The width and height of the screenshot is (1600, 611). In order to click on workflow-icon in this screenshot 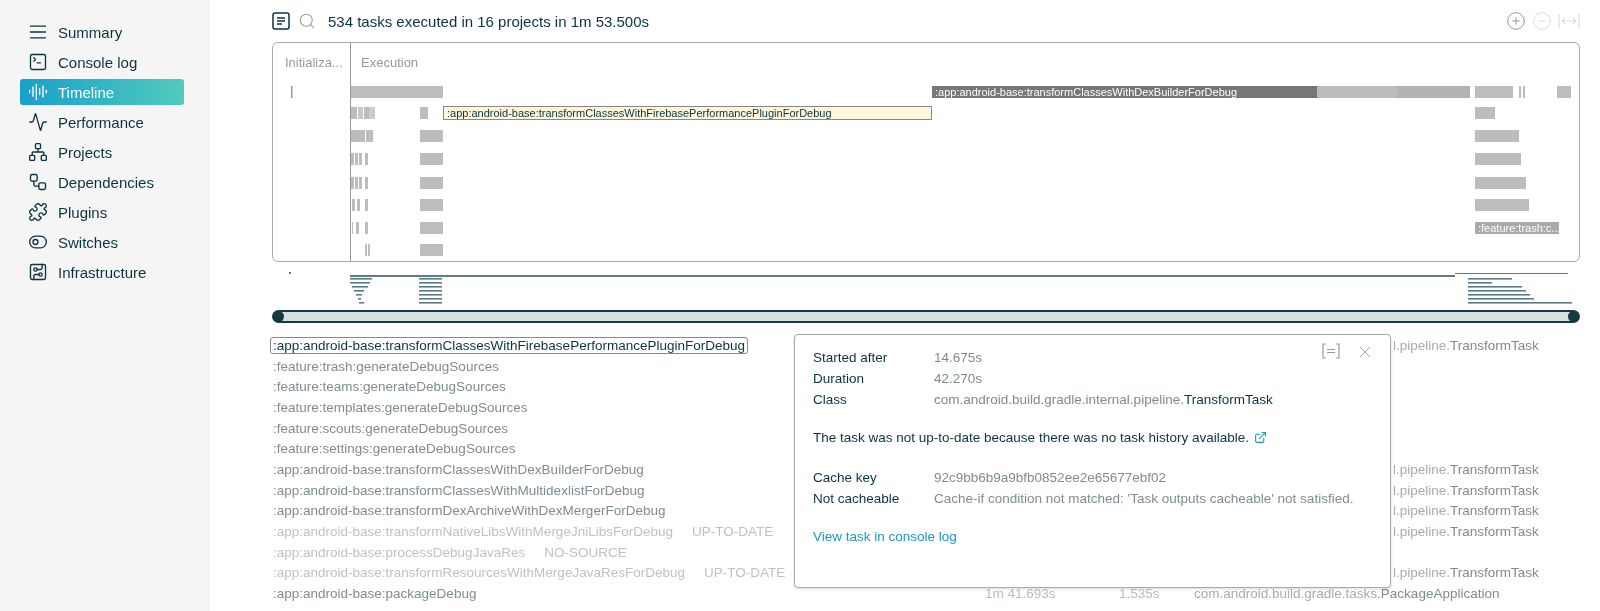, I will do `click(38, 182)`.